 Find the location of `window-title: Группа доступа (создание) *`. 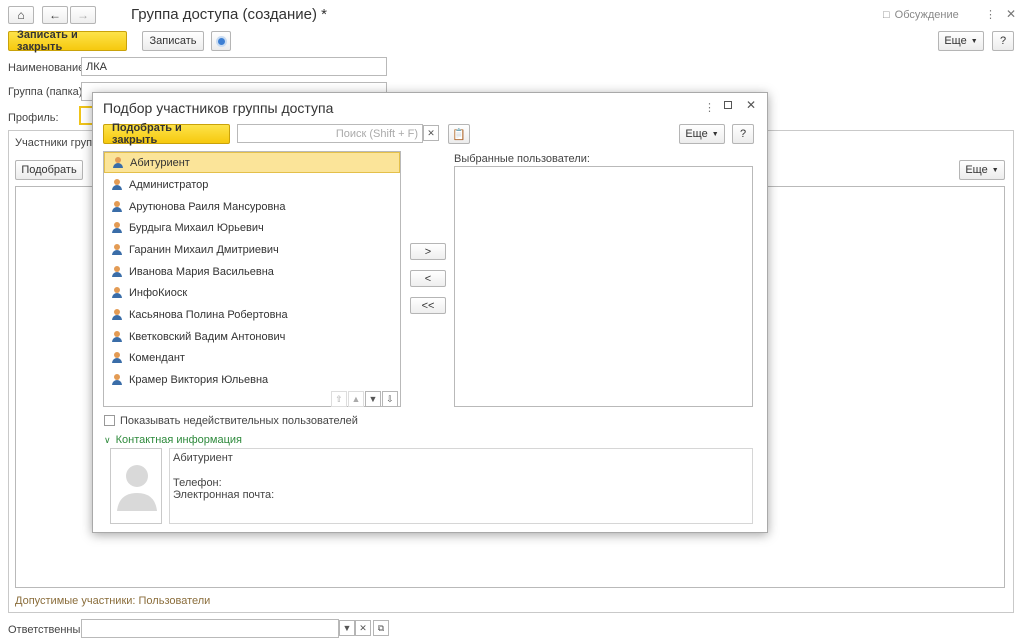

window-title: Группа доступа (создание) * is located at coordinates (229, 14).